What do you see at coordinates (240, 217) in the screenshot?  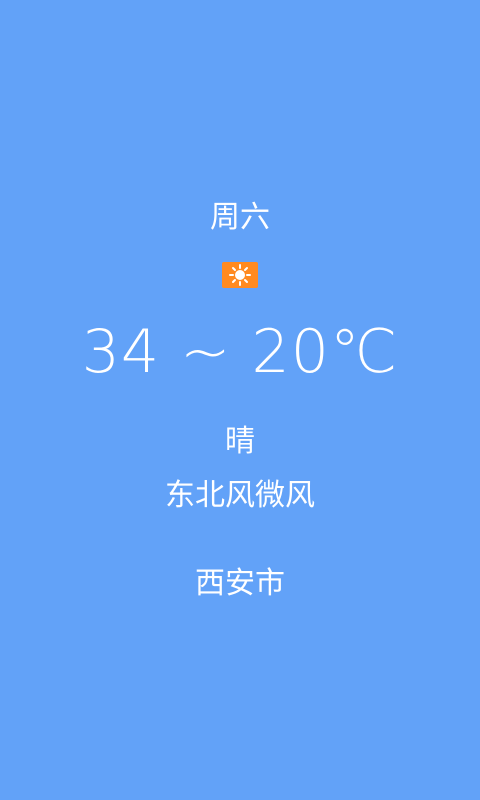 I see `day-of-week: 周六` at bounding box center [240, 217].